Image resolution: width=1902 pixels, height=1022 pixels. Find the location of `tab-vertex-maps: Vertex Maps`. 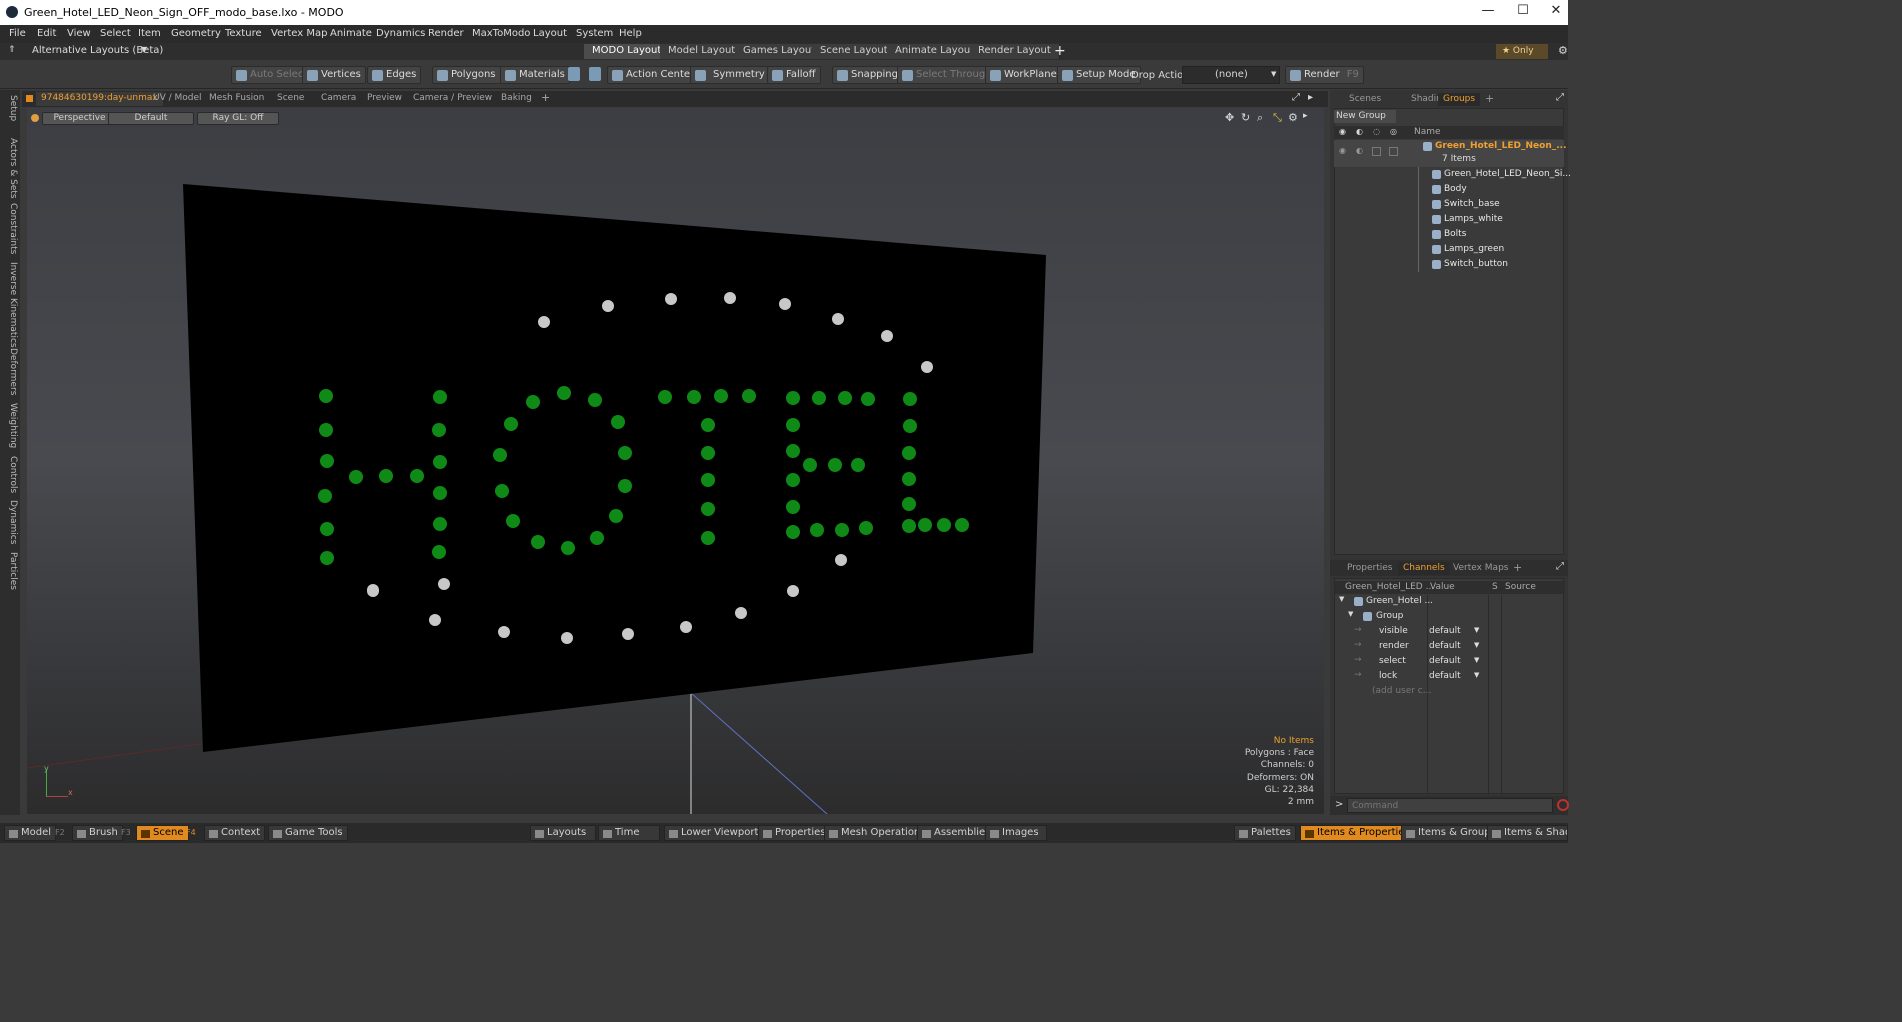

tab-vertex-maps: Vertex Maps is located at coordinates (1480, 568).